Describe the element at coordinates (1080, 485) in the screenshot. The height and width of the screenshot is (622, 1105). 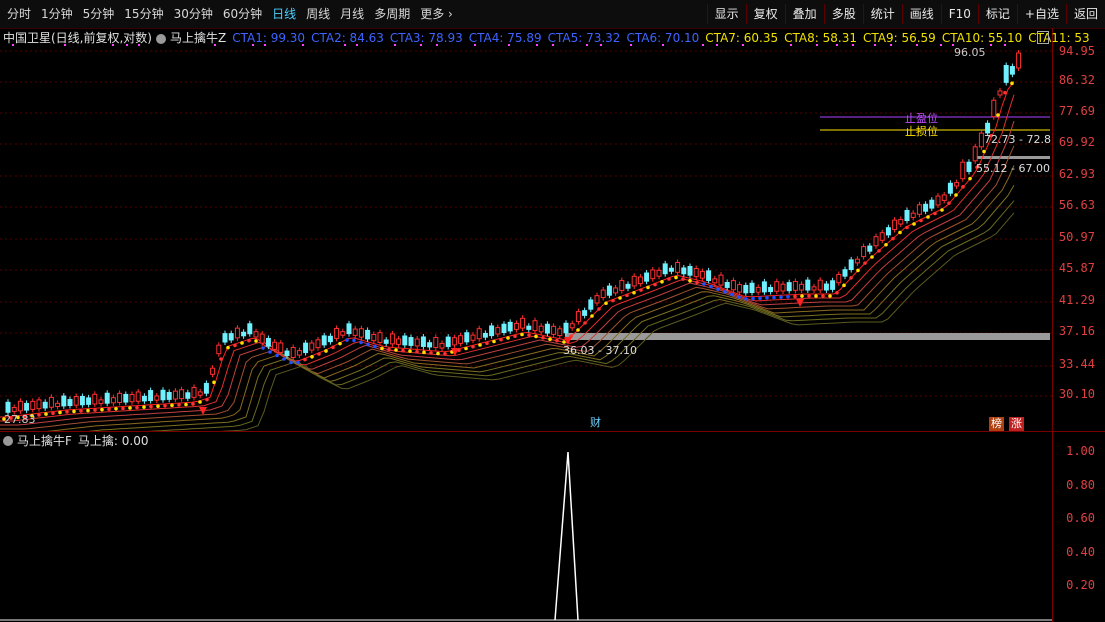
I see `sub-tick: 0.80` at that location.